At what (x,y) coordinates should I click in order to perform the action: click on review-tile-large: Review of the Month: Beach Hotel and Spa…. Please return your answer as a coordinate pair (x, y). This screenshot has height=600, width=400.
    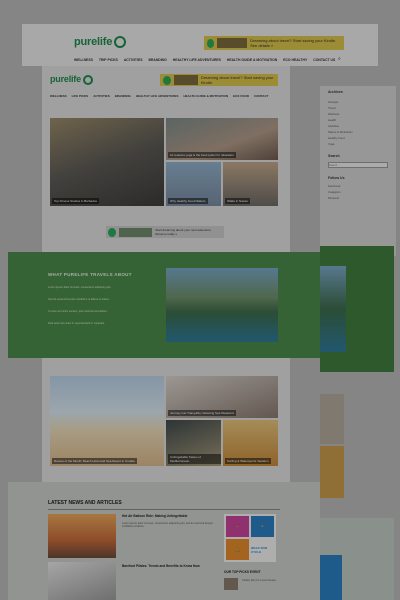
    Looking at the image, I should click on (107, 421).